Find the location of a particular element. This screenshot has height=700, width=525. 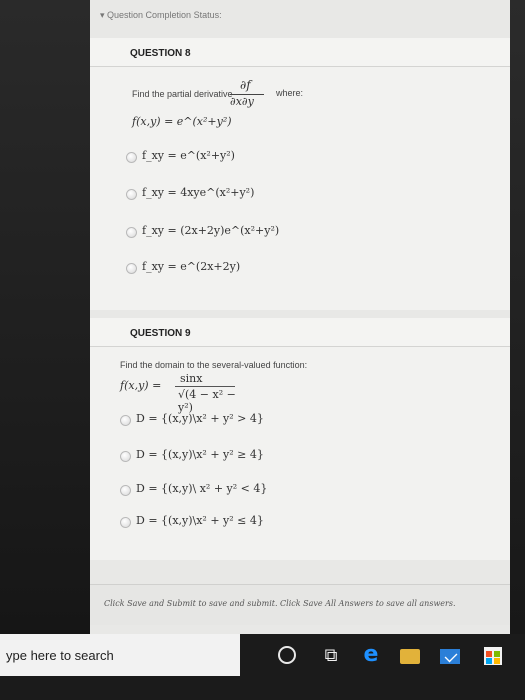

file-explorer-icon is located at coordinates (410, 656).